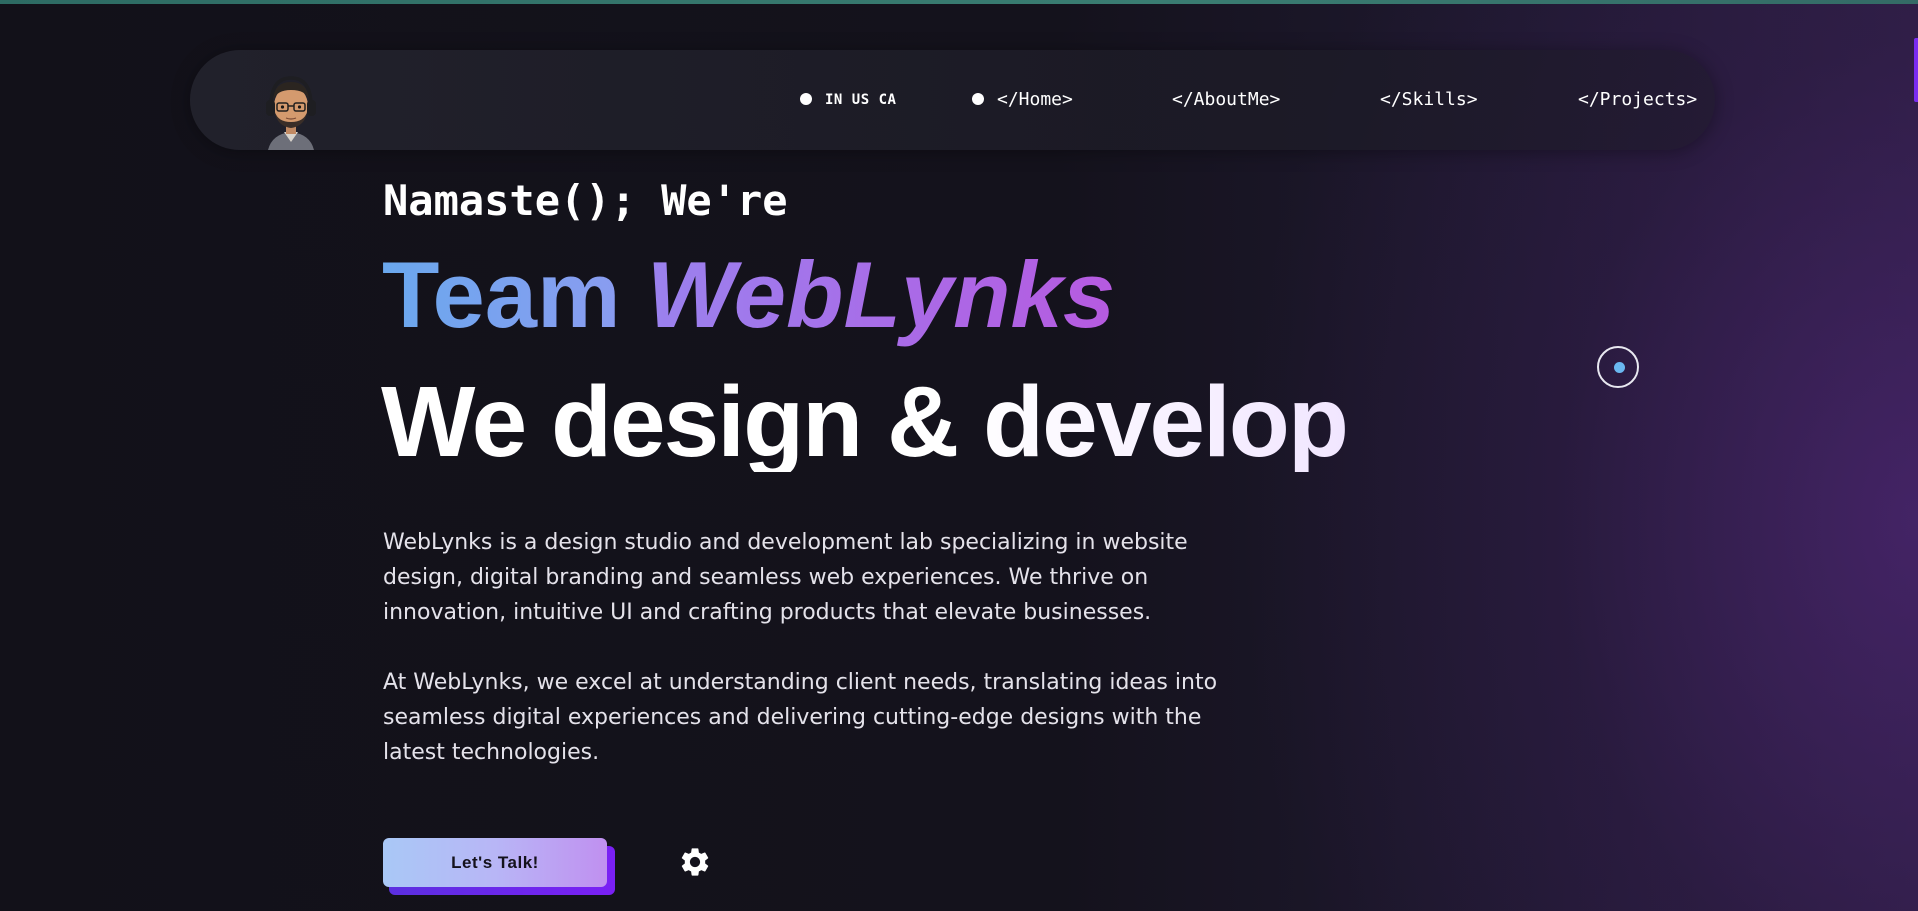  I want to click on hero-tagline: We design & develop, so click(865, 422).